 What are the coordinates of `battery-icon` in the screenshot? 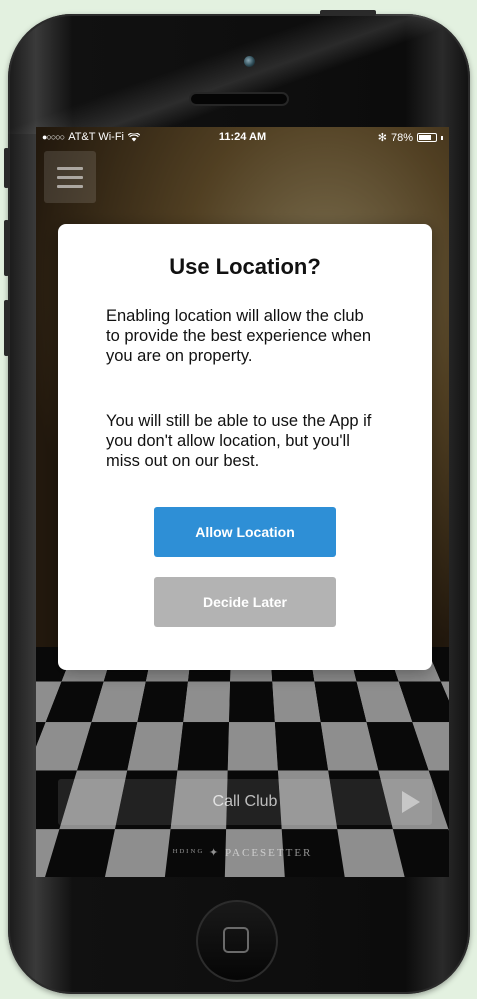 It's located at (427, 137).